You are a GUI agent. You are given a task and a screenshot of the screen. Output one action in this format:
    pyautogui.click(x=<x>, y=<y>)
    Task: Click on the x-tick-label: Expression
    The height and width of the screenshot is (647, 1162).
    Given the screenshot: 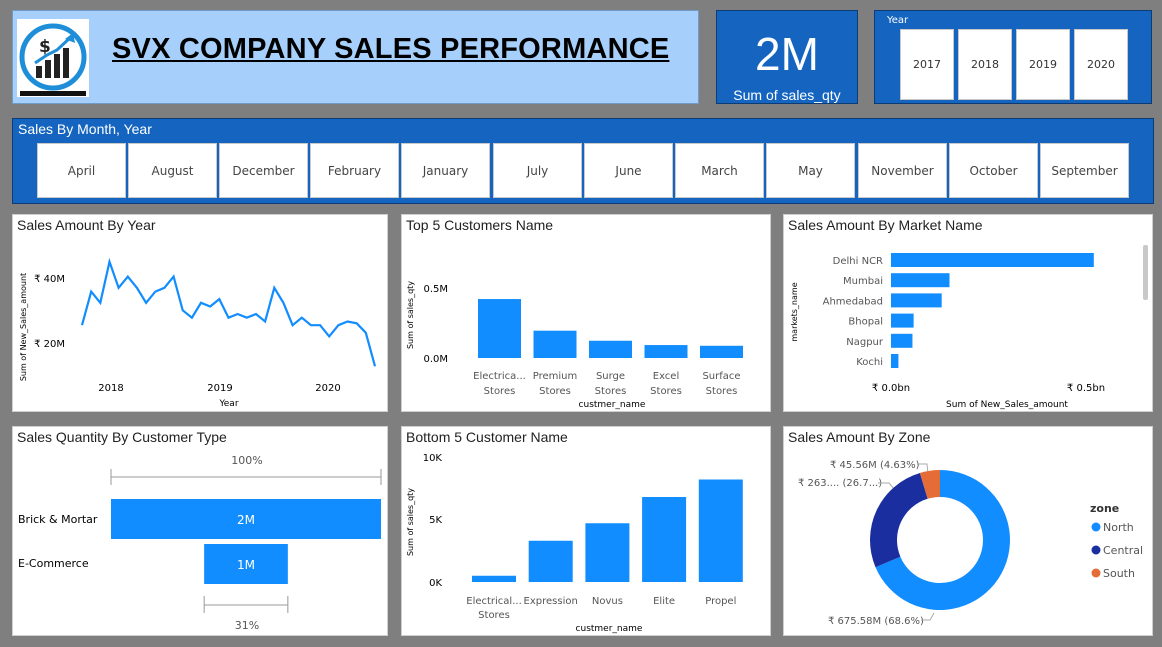 What is the action you would take?
    pyautogui.click(x=551, y=601)
    